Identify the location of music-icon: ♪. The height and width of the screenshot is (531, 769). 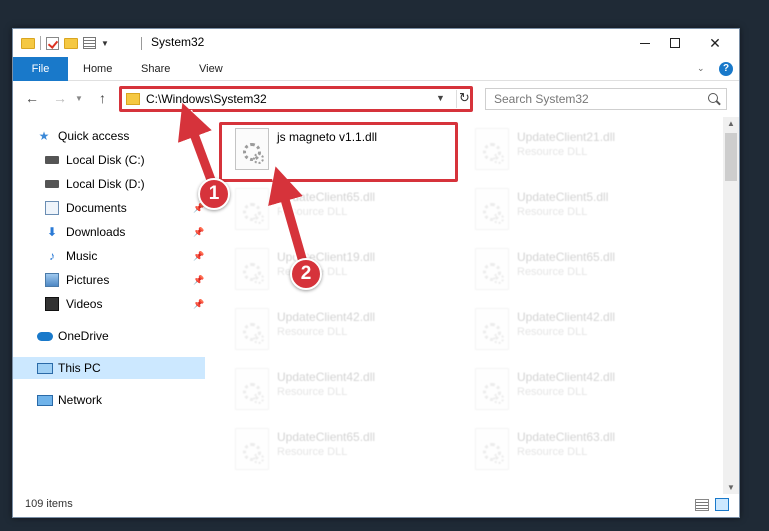
(52, 256).